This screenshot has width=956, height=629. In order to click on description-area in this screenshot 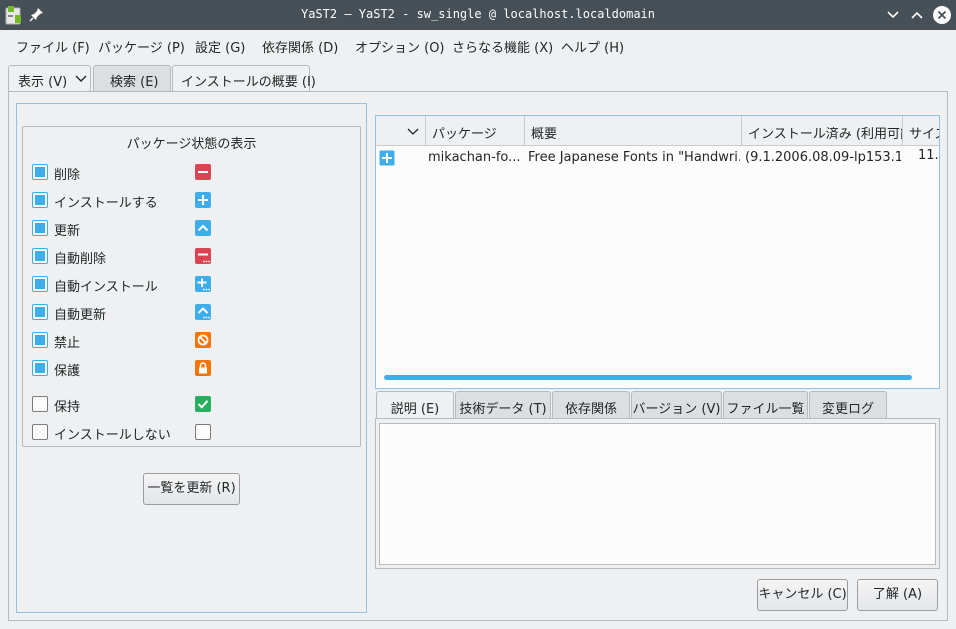, I will do `click(657, 494)`.